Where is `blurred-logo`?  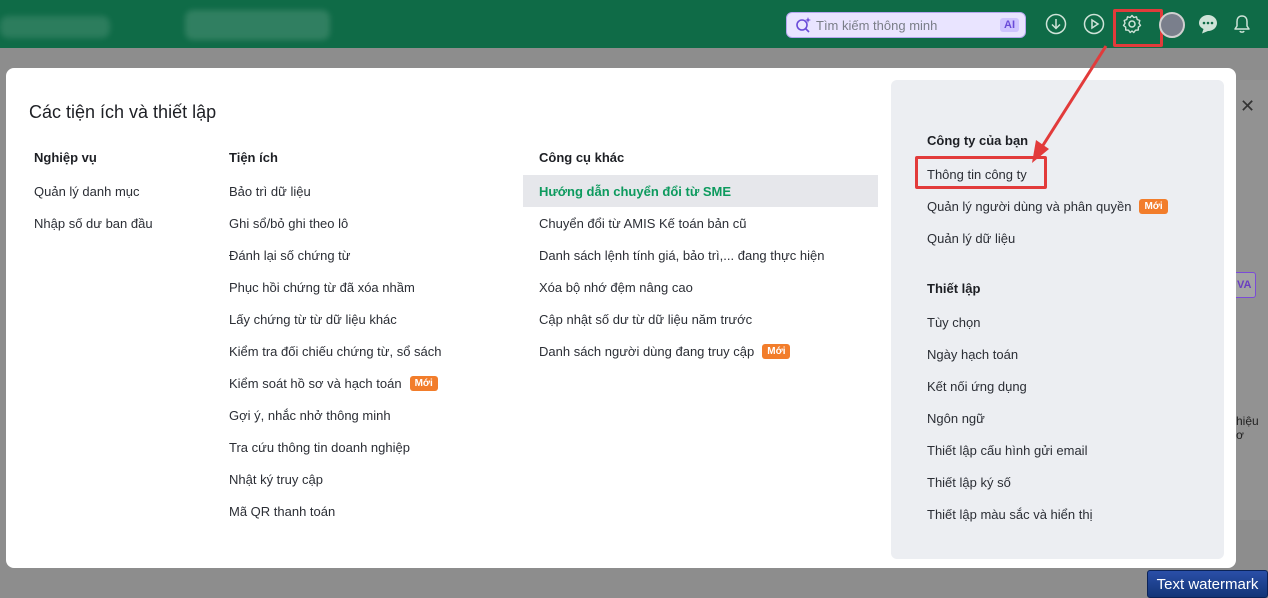 blurred-logo is located at coordinates (55, 27).